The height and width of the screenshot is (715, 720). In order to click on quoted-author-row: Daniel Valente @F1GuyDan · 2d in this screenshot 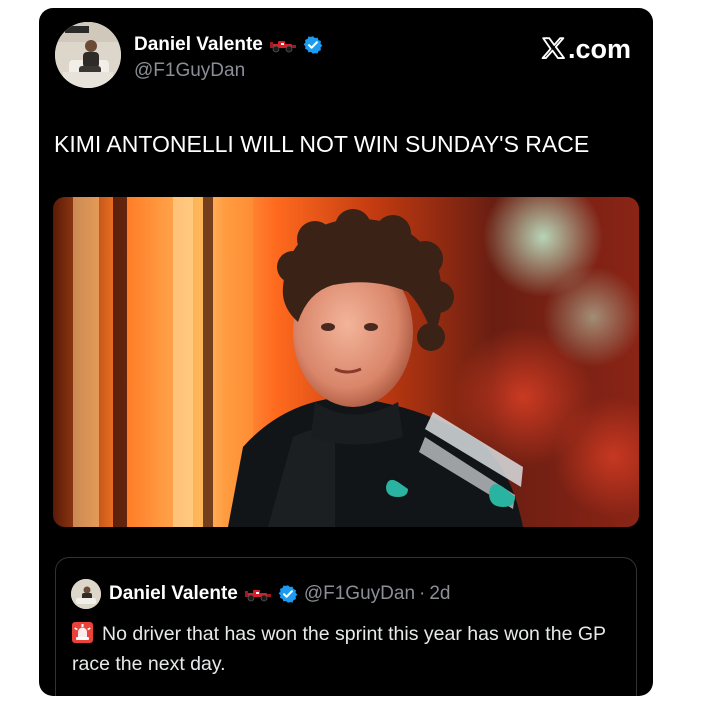, I will do `click(279, 594)`.